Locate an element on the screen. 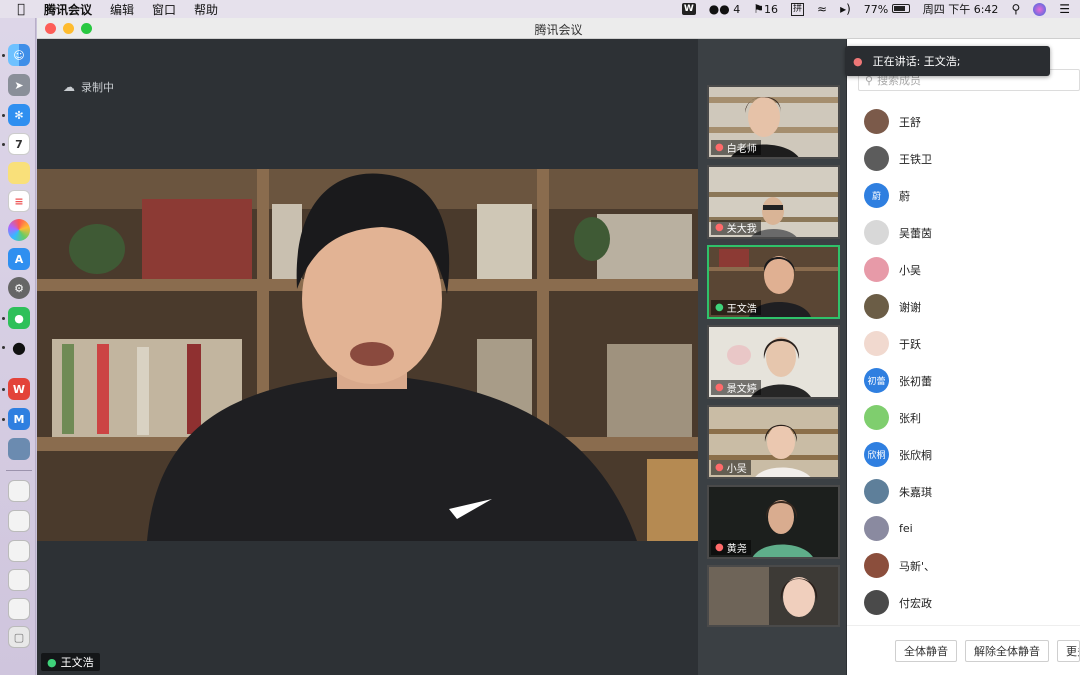 The image size is (1080, 675). trash-icon: ▢ is located at coordinates (19, 637).